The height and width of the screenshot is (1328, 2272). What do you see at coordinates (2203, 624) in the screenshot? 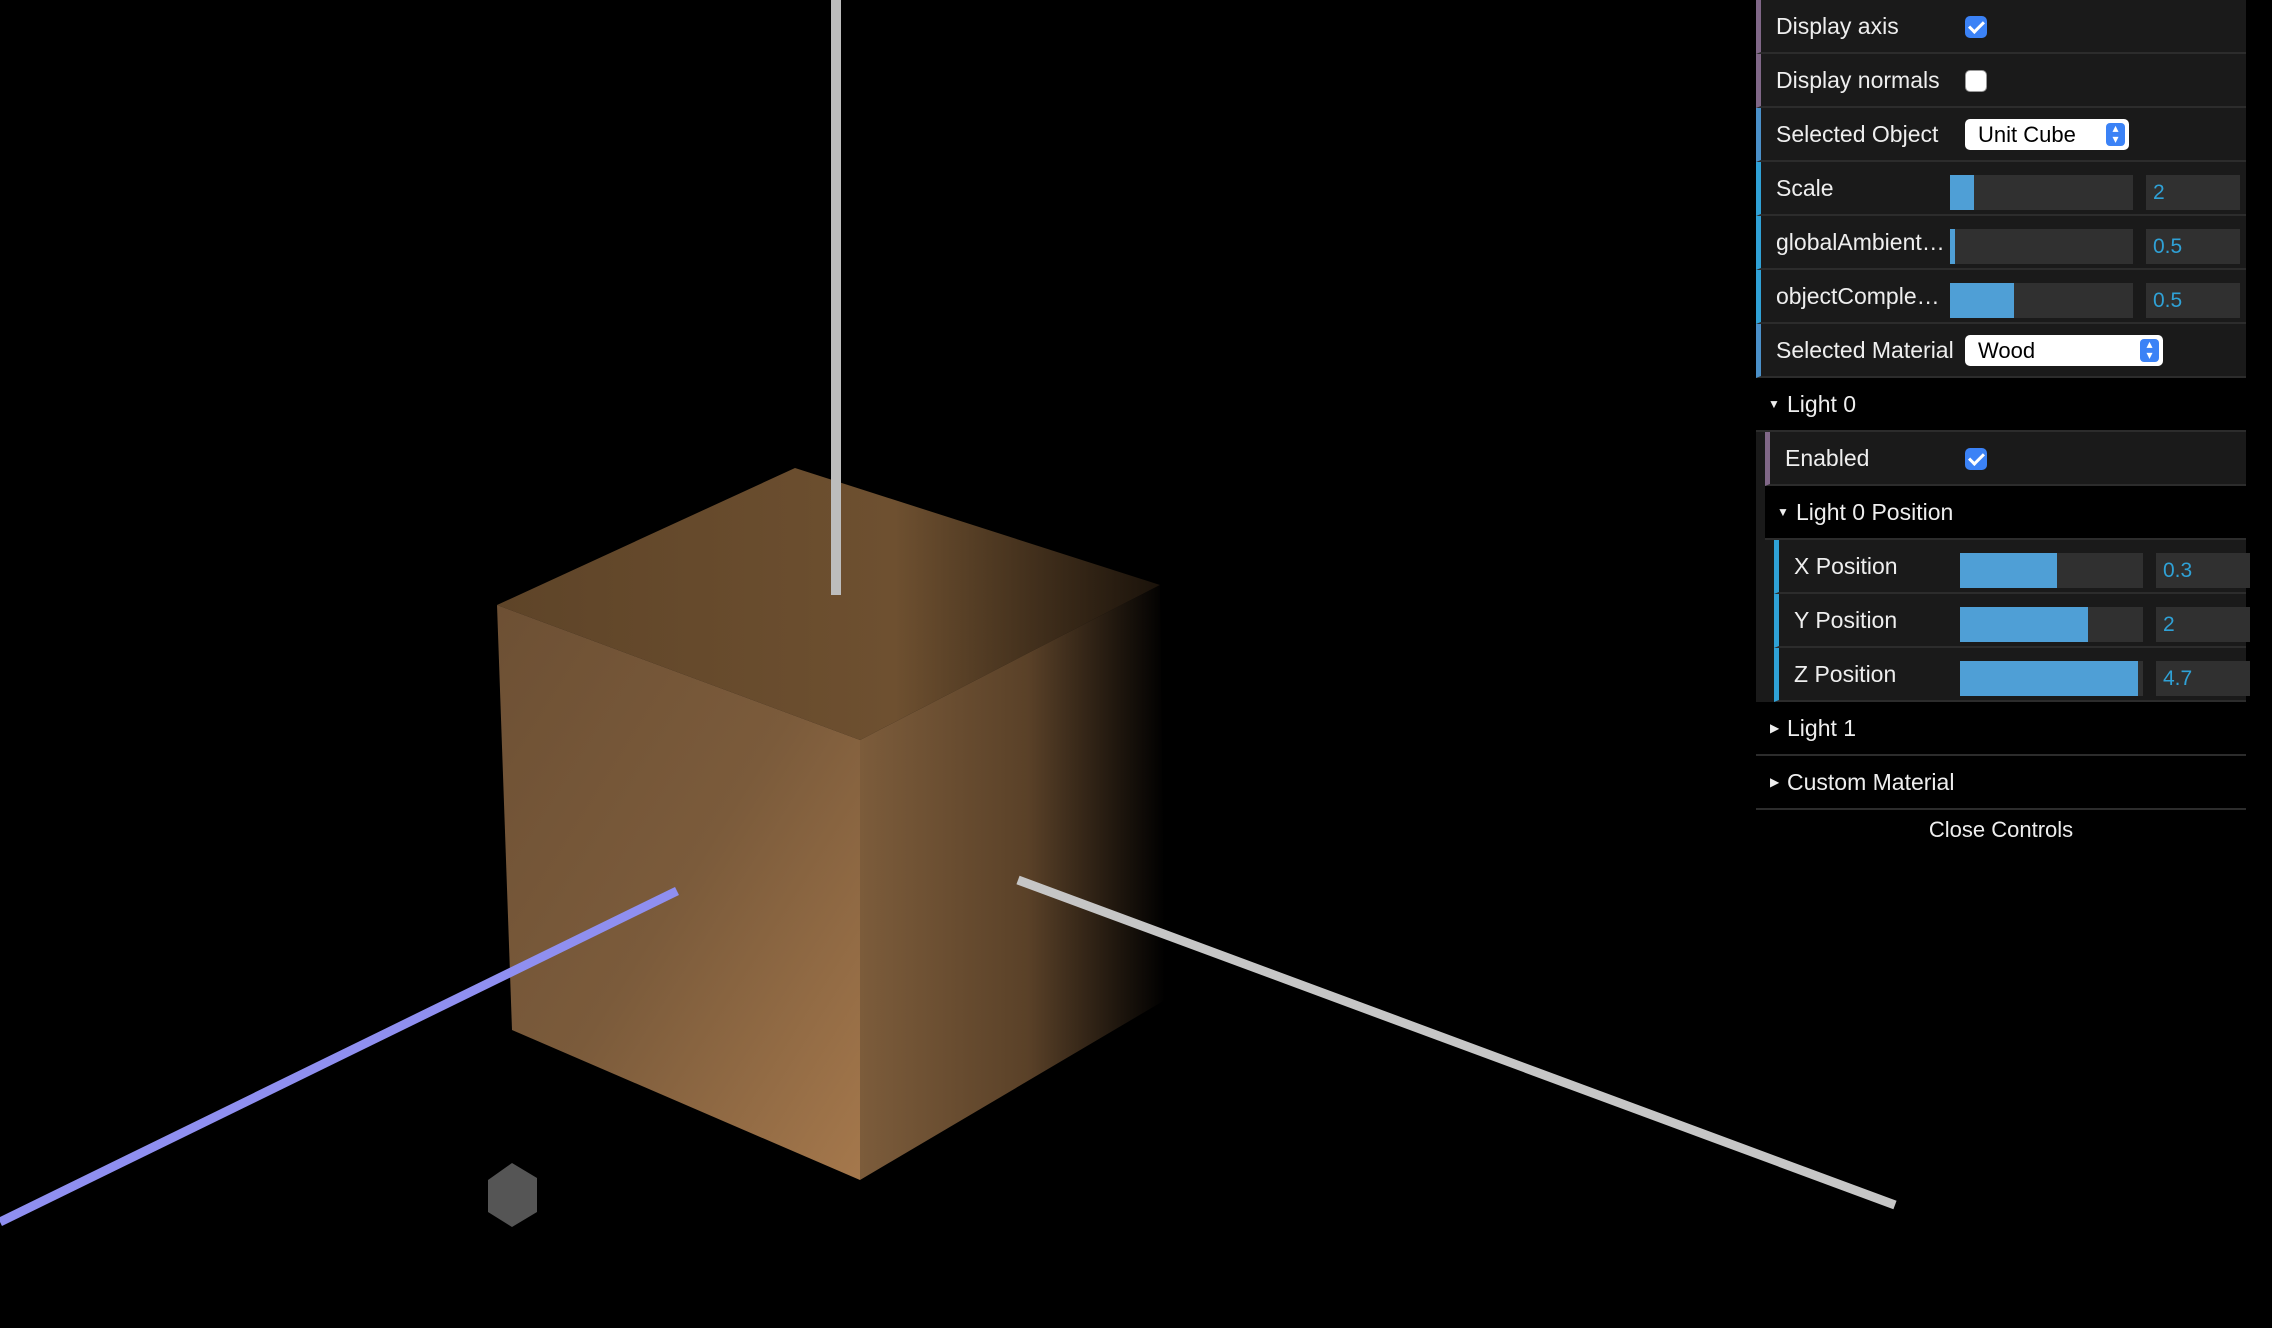
I see `y-position-input: 2` at bounding box center [2203, 624].